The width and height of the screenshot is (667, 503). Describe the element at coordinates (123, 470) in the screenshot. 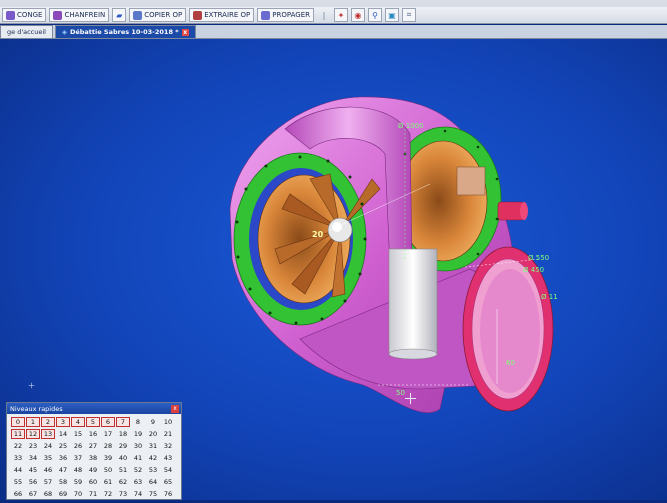

I see `level-cell: 51` at that location.